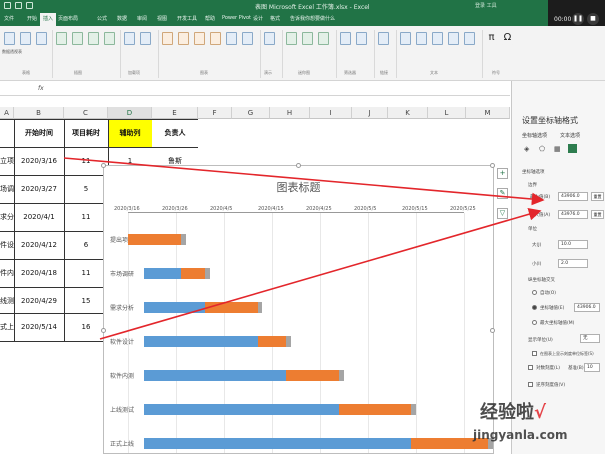 Image resolution: width=605 pixels, height=454 pixels. What do you see at coordinates (405, 38) in the screenshot?
I see `textbox-icon` at bounding box center [405, 38].